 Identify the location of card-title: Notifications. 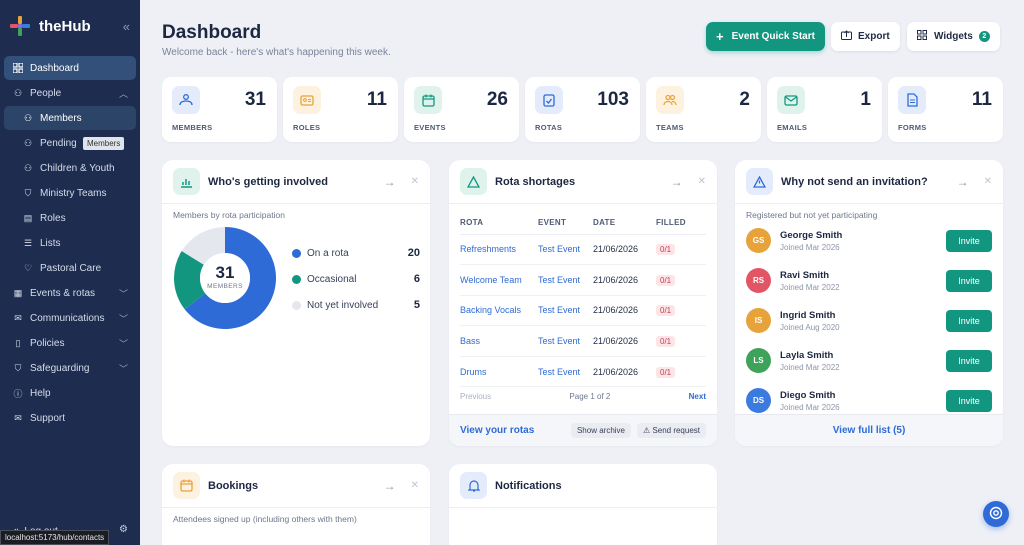
(528, 485).